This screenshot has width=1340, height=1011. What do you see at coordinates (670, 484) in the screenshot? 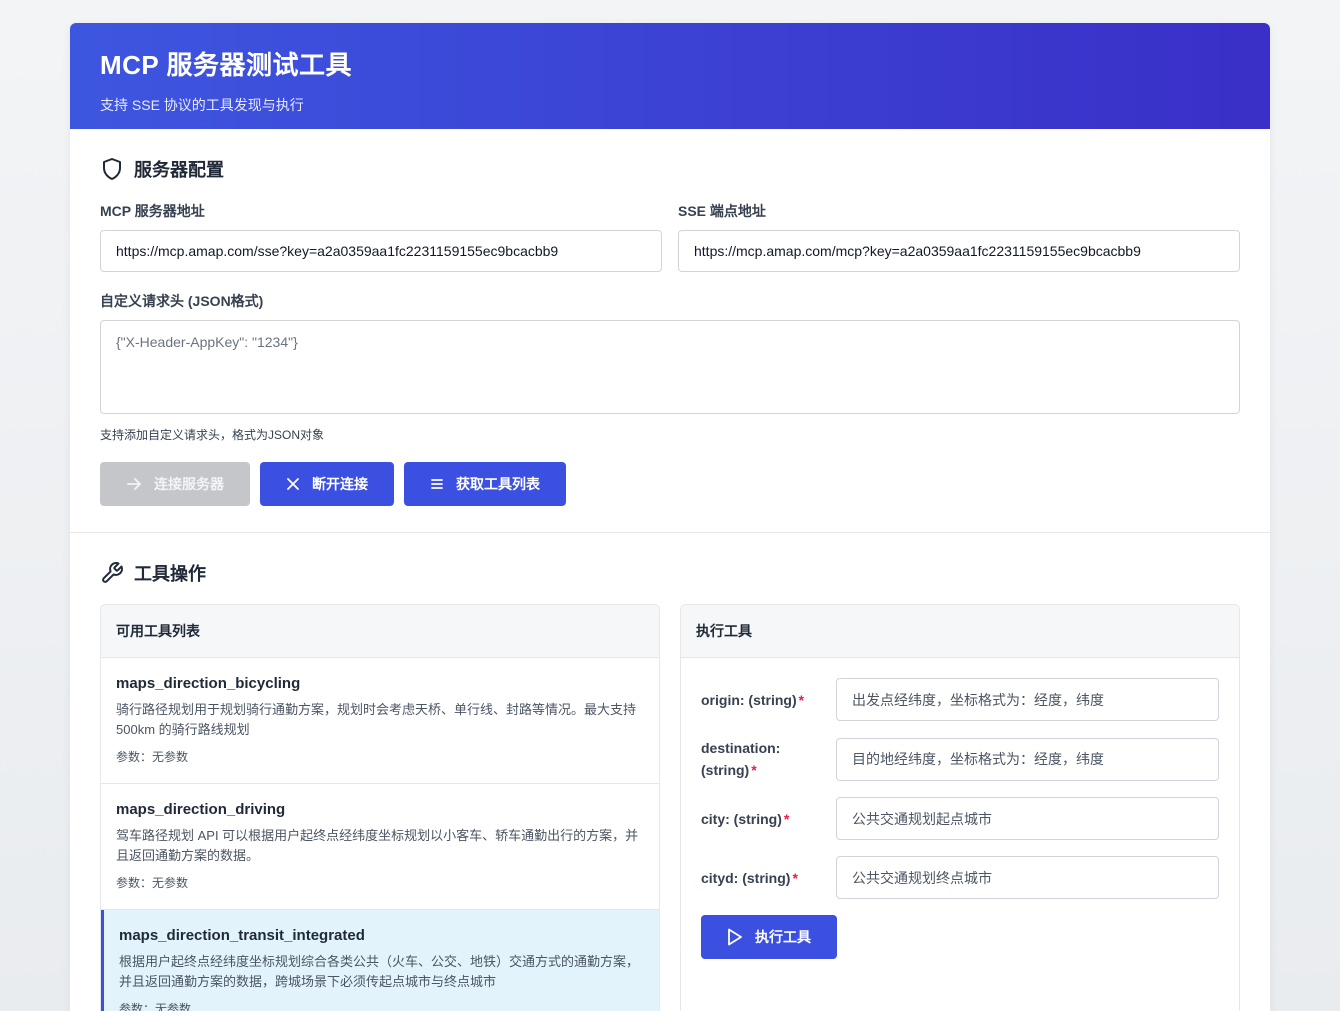
I see `config-actions: 连接服务器 断开连接 获取工具列表` at bounding box center [670, 484].